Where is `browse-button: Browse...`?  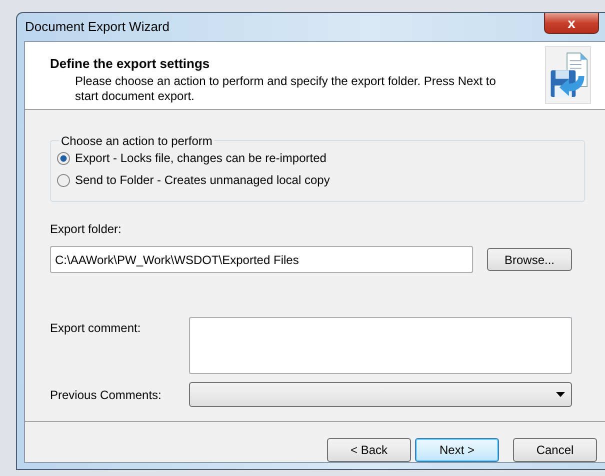
browse-button: Browse... is located at coordinates (529, 259).